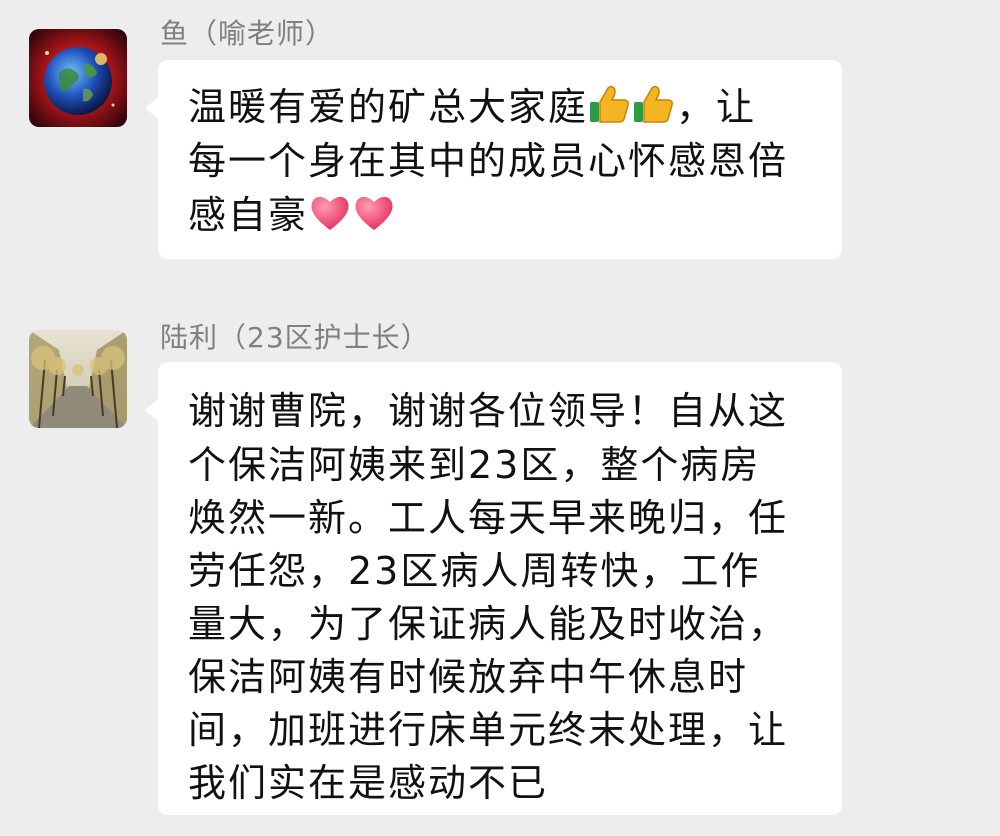 The image size is (1000, 836). I want to click on message-line: 个保洁阿姨来到23区，整个病房, so click(474, 465).